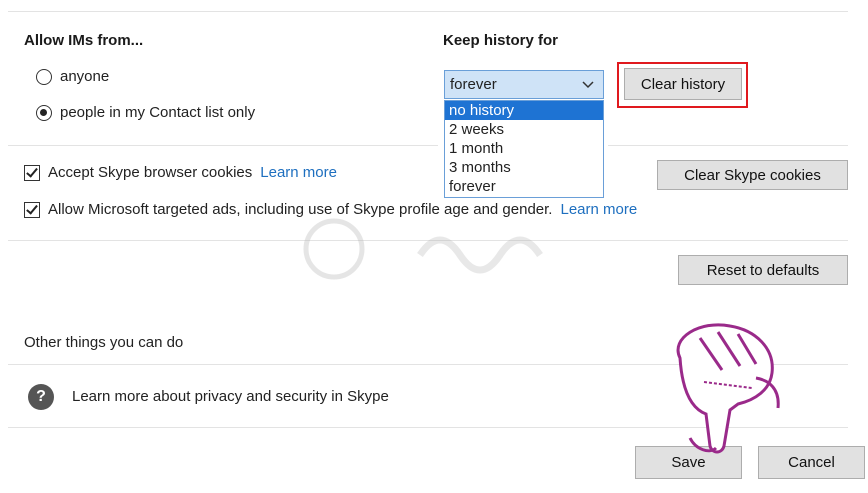 This screenshot has height=493, width=868. What do you see at coordinates (524, 110) in the screenshot?
I see `history-option-no-history: no history` at bounding box center [524, 110].